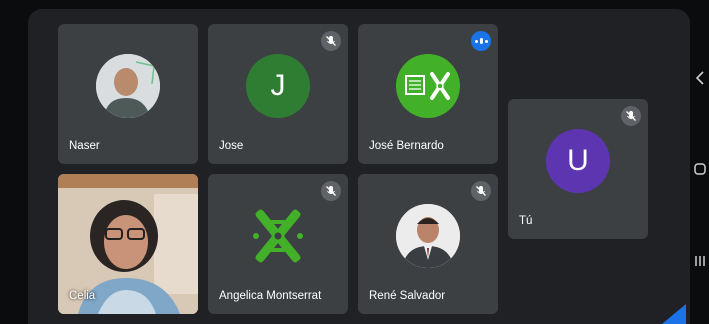 The width and height of the screenshot is (709, 324). What do you see at coordinates (128, 244) in the screenshot?
I see `participant-tile-celia: Celia` at bounding box center [128, 244].